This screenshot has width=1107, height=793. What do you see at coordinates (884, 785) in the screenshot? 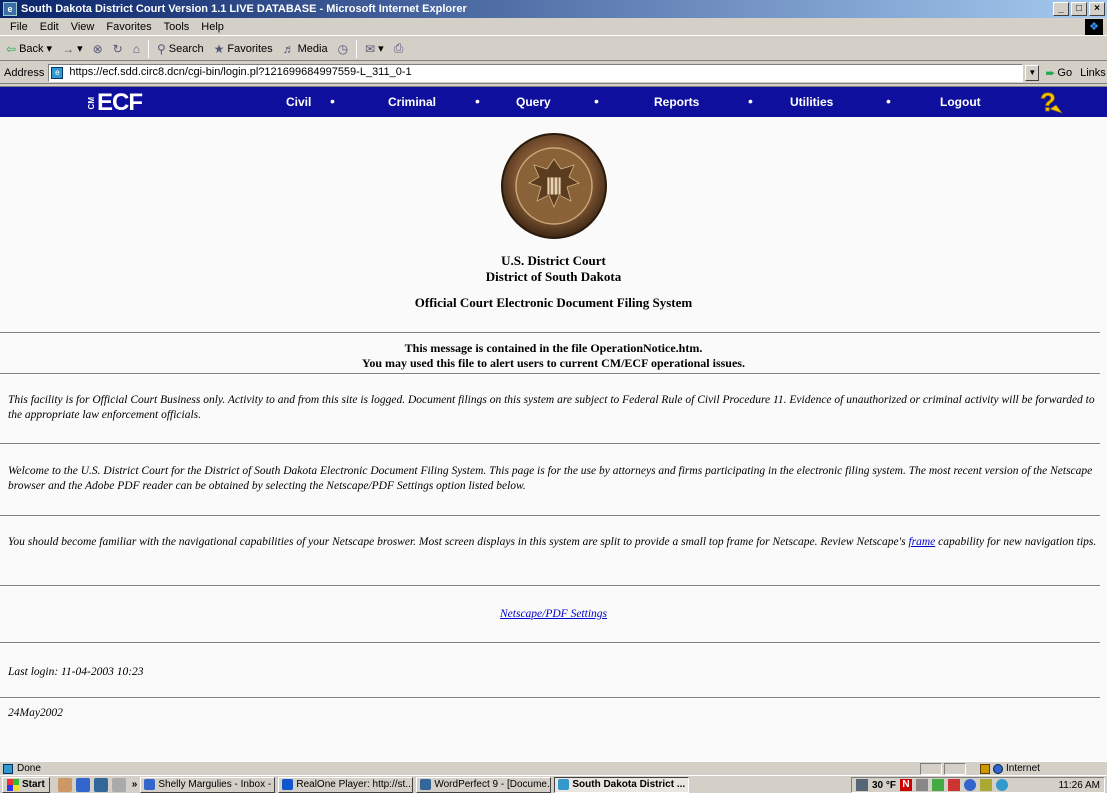
I see `temperature: 30 °F` at bounding box center [884, 785].